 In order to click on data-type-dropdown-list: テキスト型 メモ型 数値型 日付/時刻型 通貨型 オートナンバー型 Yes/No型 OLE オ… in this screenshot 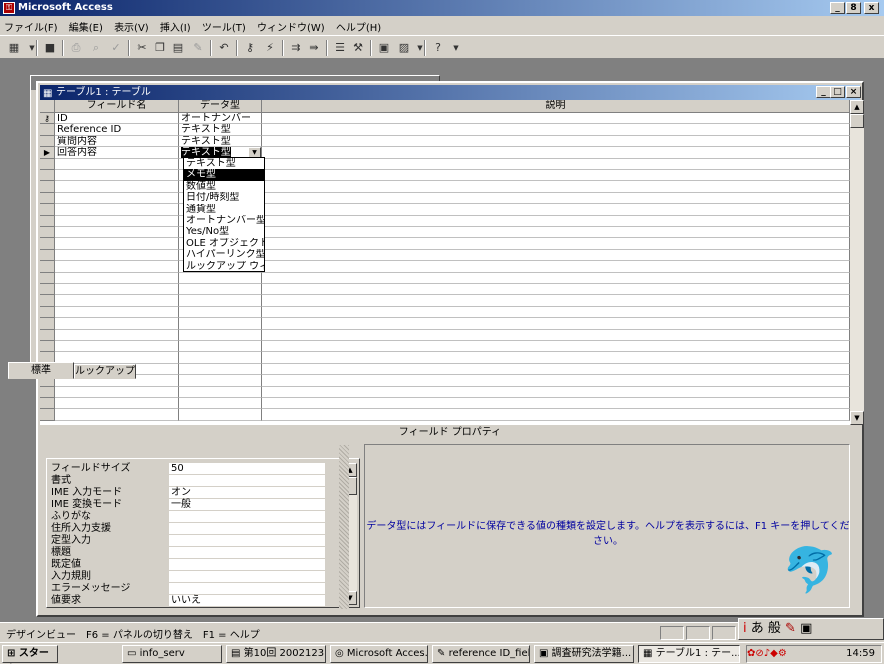, I will do `click(224, 214)`.